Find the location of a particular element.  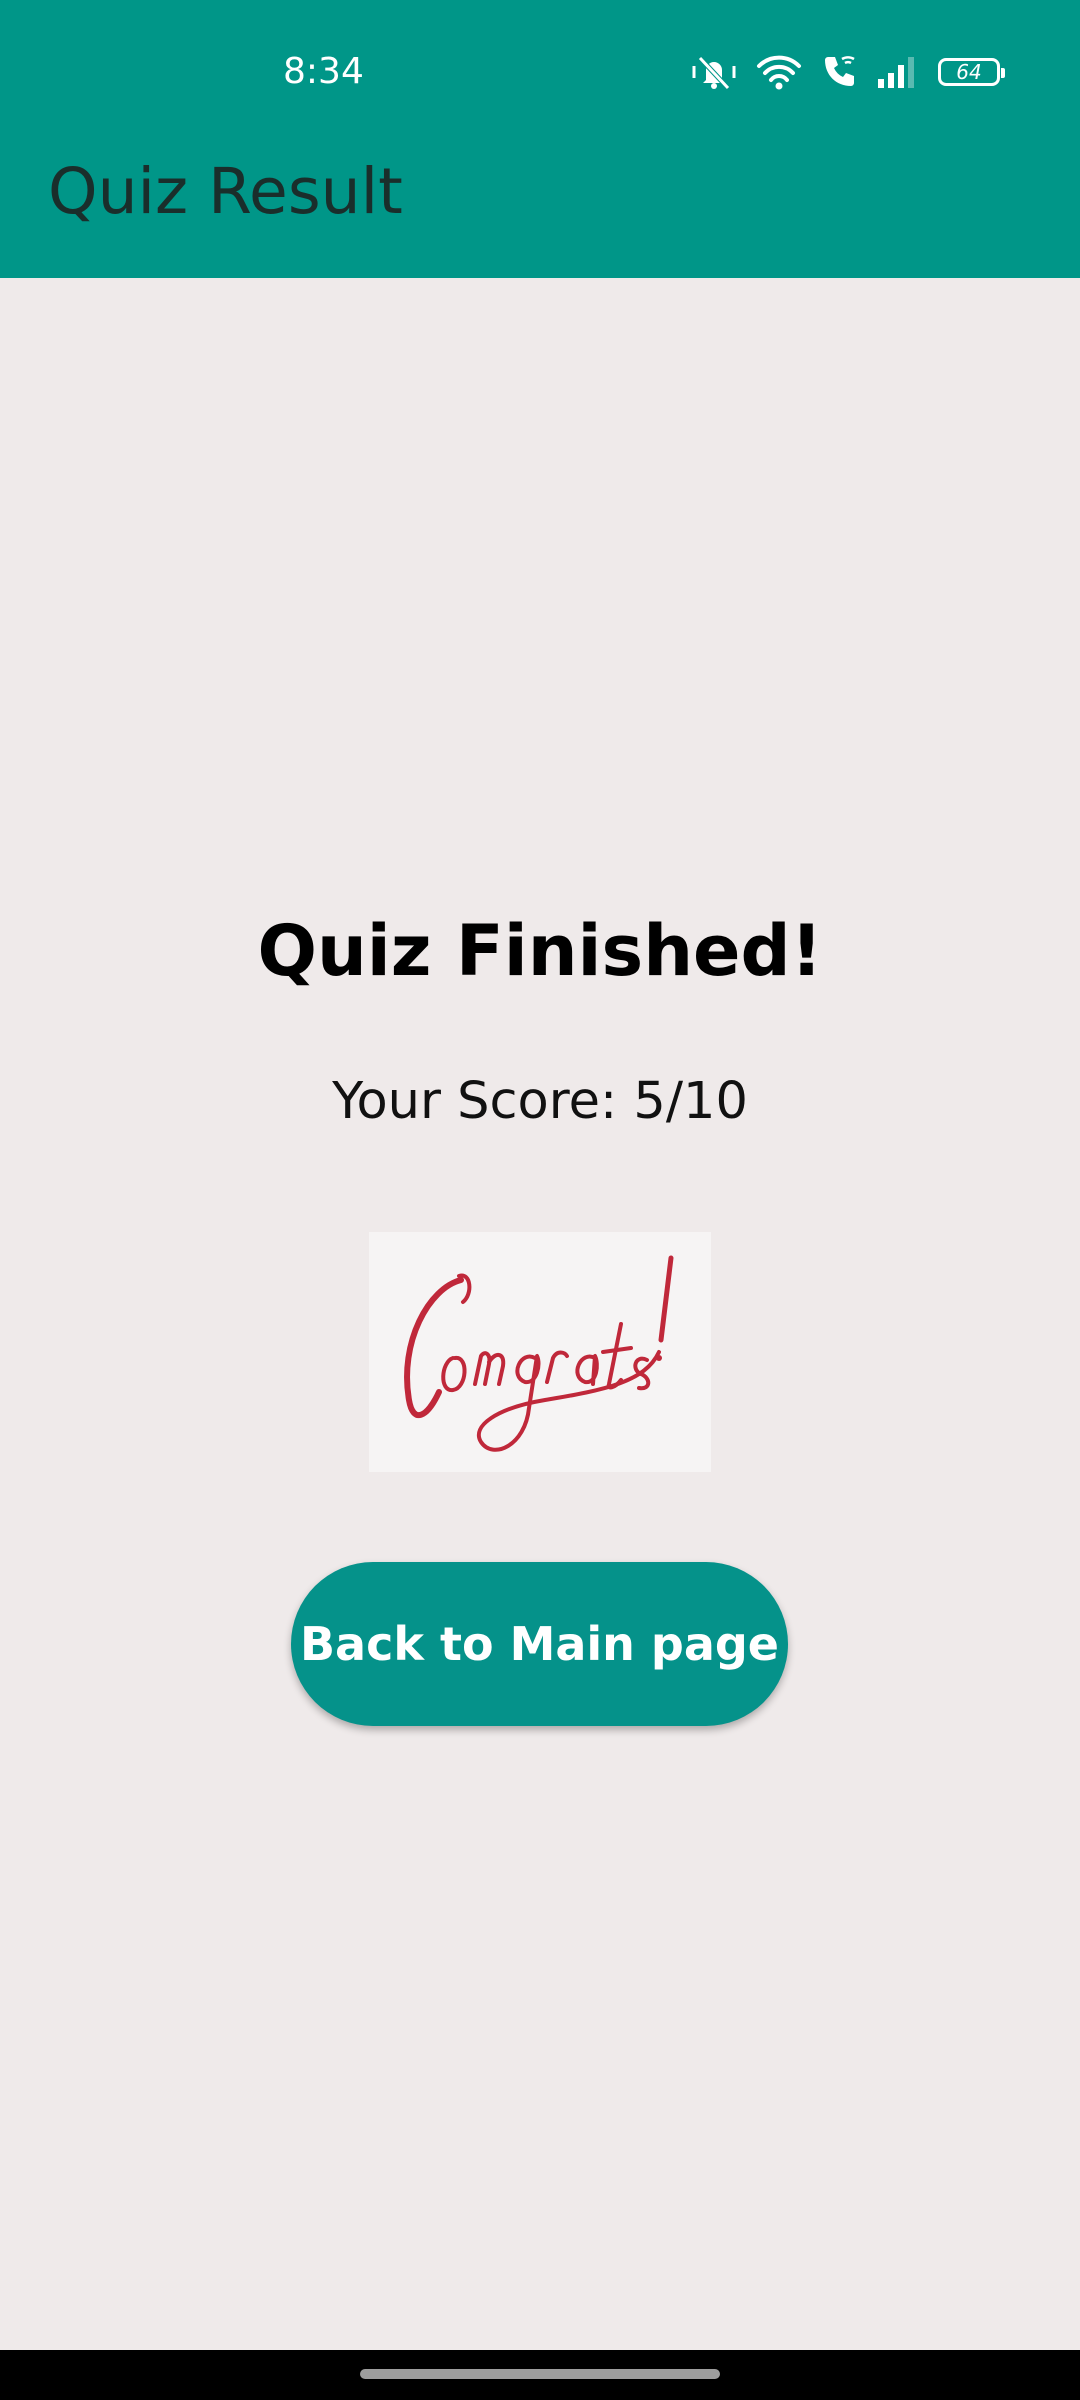

back-to-main-button: Back to Main page is located at coordinates (539, 1644).